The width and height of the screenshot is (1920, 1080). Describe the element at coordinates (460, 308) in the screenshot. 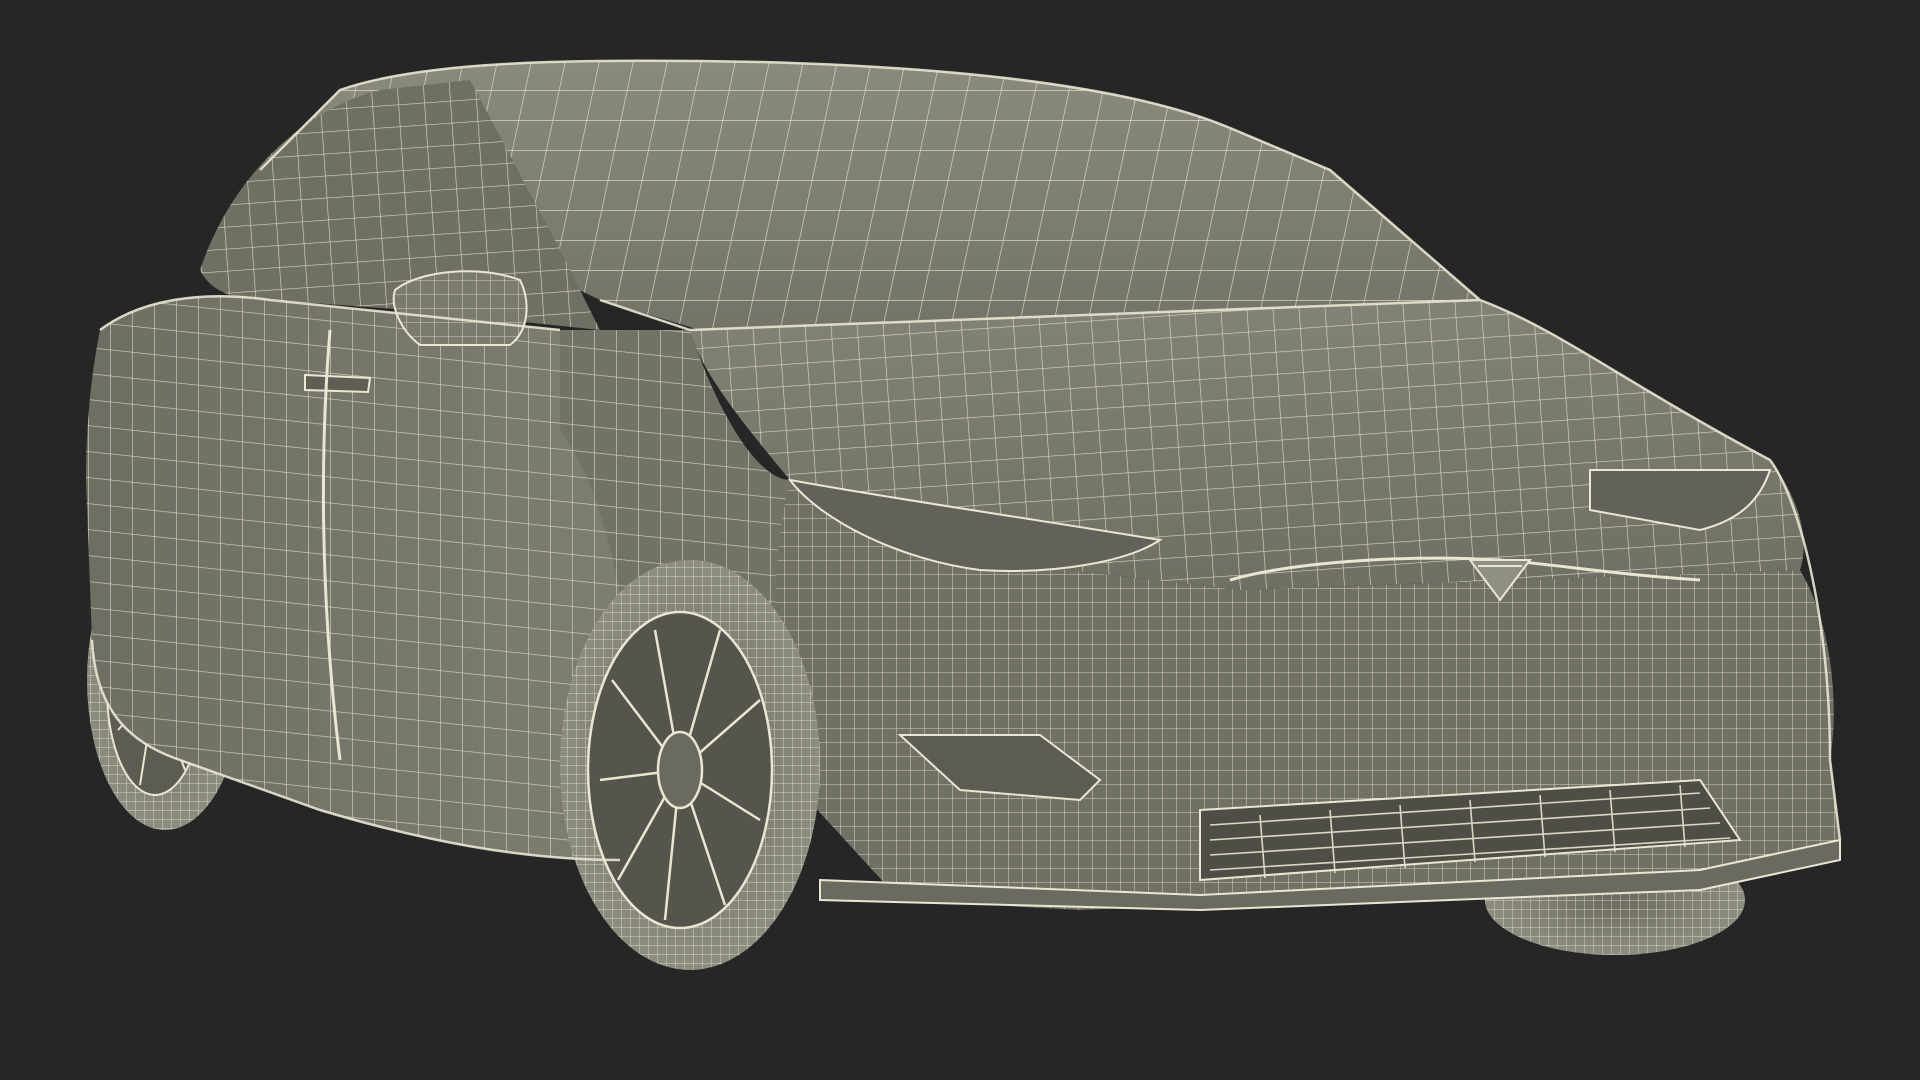

I see `side-mirror` at that location.